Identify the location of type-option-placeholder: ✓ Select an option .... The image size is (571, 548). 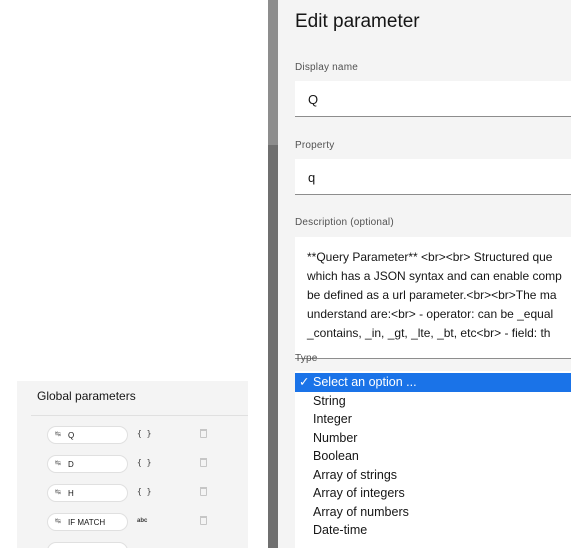
(433, 382).